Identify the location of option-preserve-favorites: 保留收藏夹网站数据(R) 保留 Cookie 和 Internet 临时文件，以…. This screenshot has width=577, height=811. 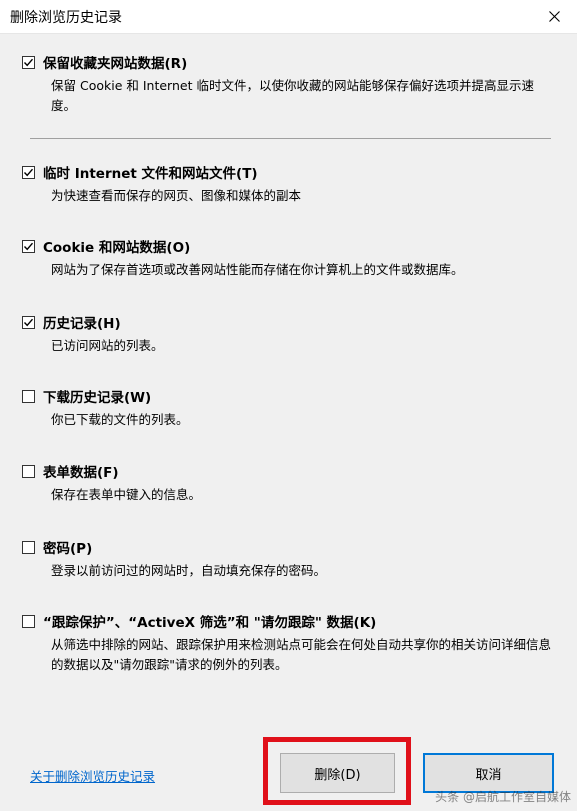
(287, 84).